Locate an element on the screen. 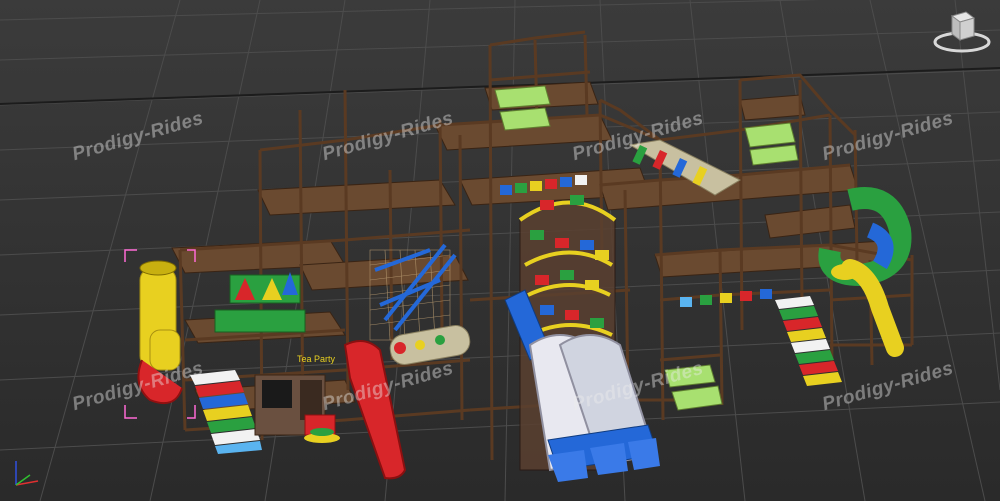  yellow-tube-slide is located at coordinates (160, 332).